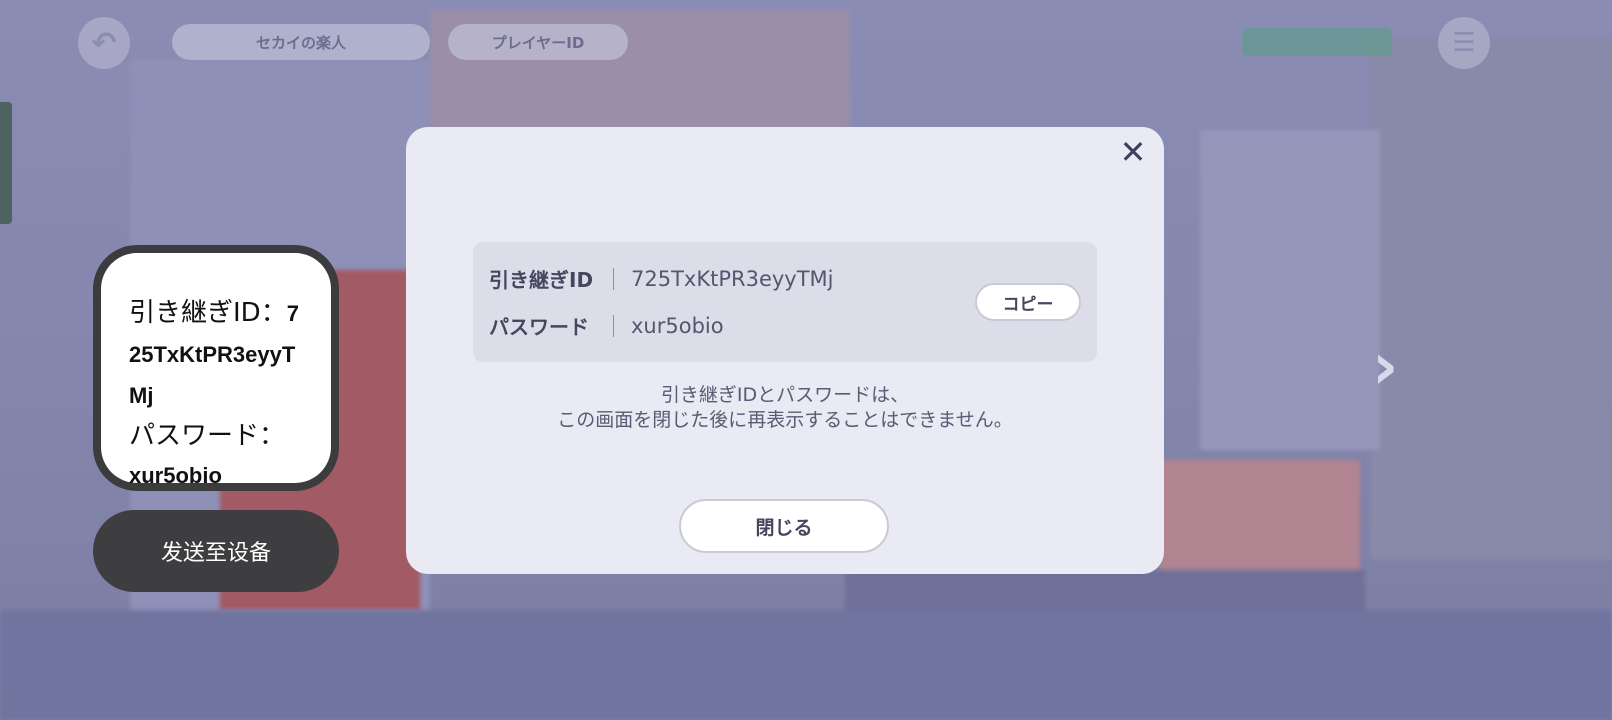 This screenshot has width=1612, height=720. I want to click on password-value: xur5obio, so click(677, 325).